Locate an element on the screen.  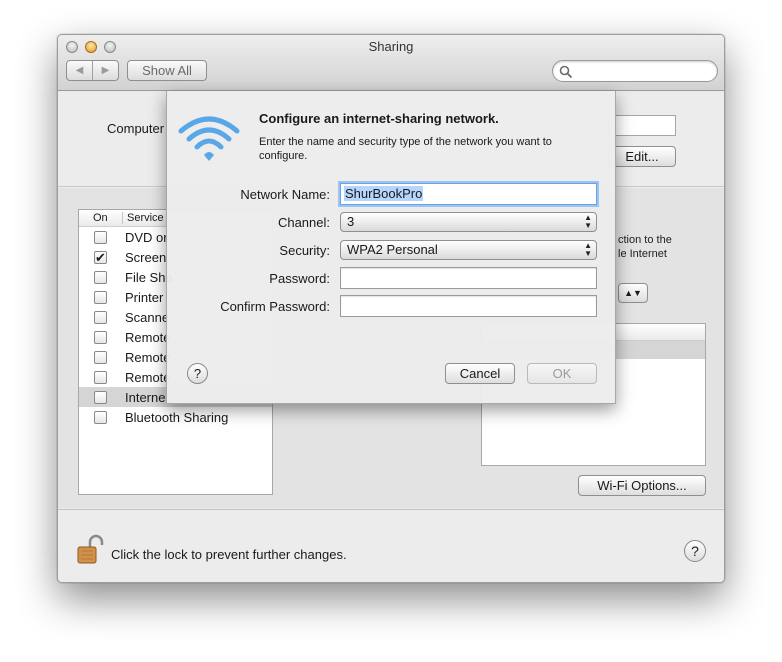
security-popup: WPA2 Personal ▲ ▼ is located at coordinates (468, 250).